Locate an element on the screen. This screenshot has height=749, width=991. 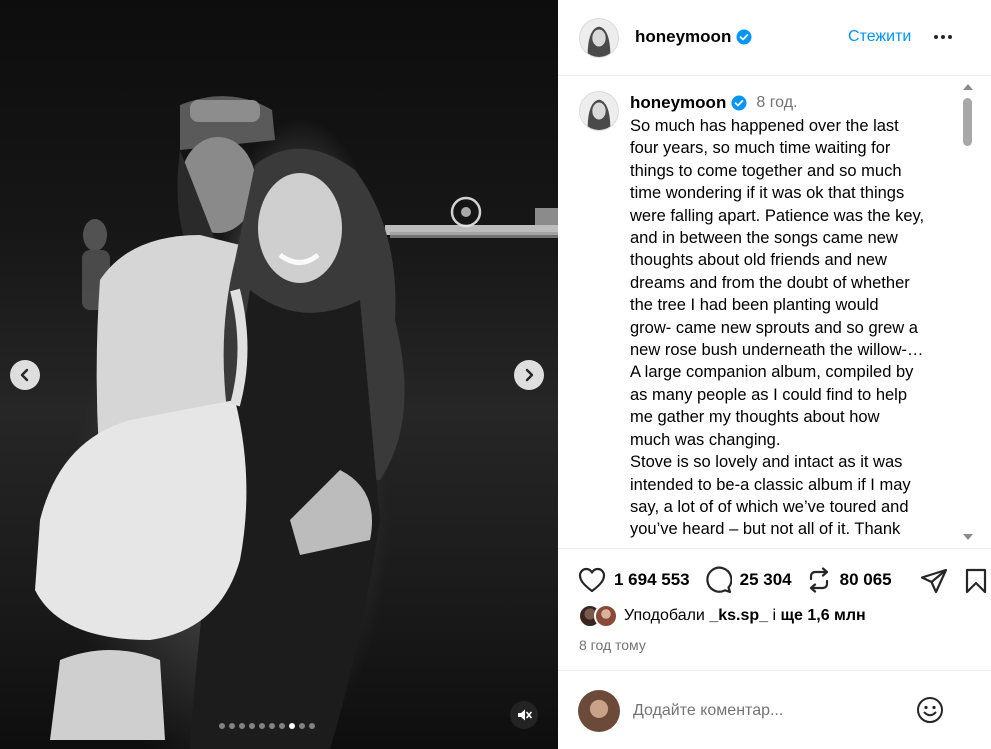
caption-line: intended to be-a classic album if I may is located at coordinates (770, 484).